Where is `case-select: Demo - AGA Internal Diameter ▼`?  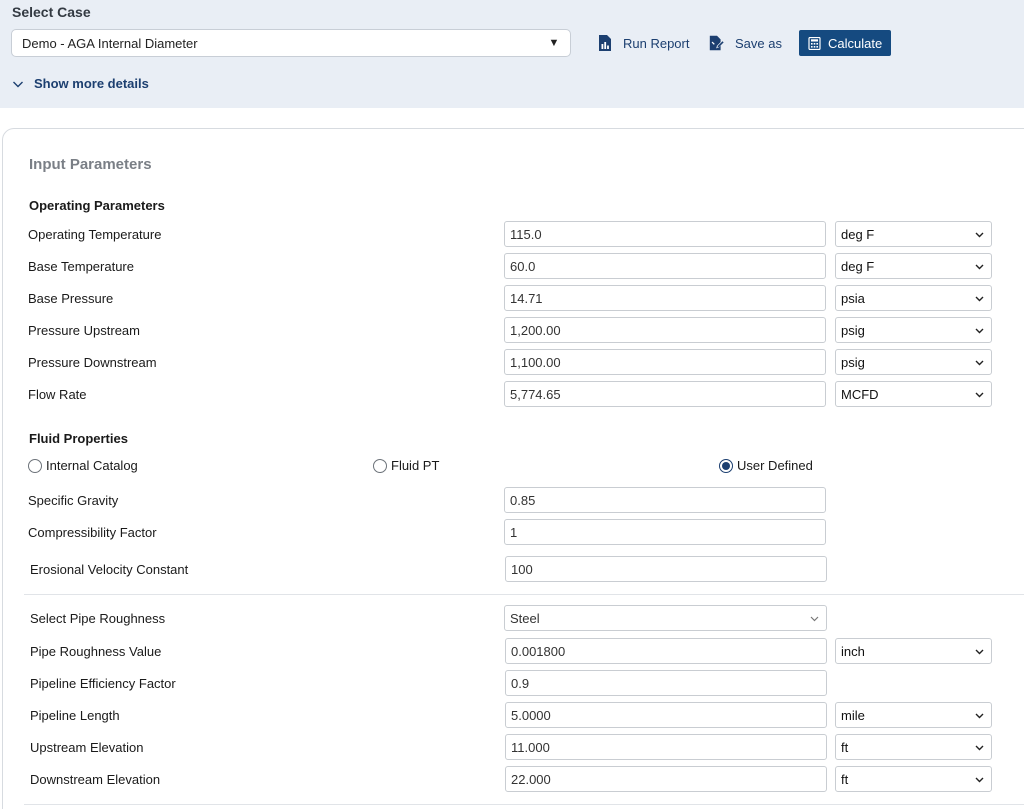 case-select: Demo - AGA Internal Diameter ▼ is located at coordinates (291, 43).